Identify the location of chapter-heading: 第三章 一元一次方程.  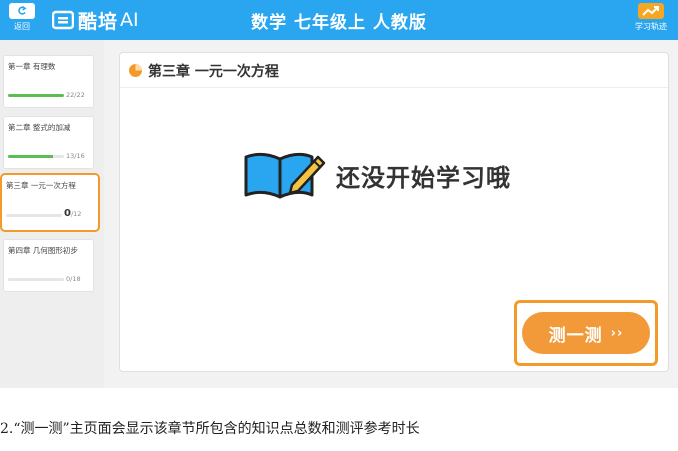
(213, 72).